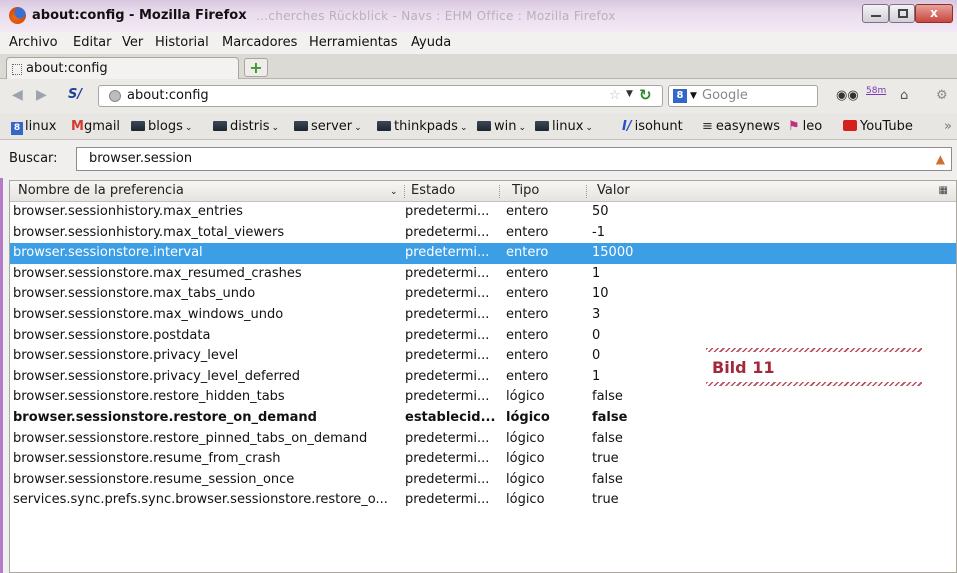 Image resolution: width=957 pixels, height=573 pixels. Describe the element at coordinates (140, 158) in the screenshot. I see `search-value: browser.session` at that location.